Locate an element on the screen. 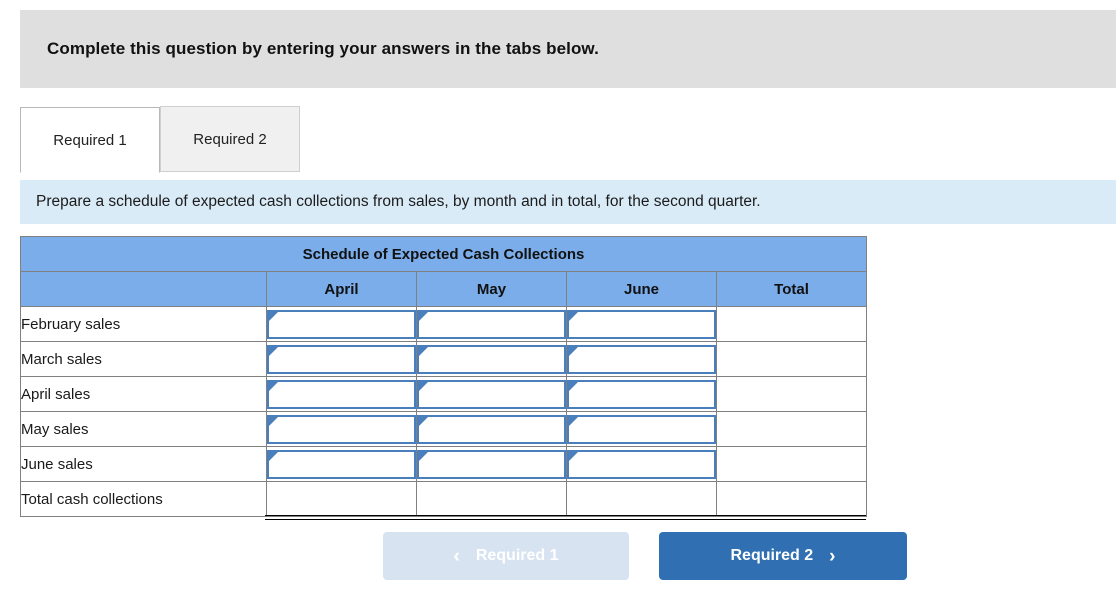 The image size is (1116, 612). cell-may-april is located at coordinates (341, 429).